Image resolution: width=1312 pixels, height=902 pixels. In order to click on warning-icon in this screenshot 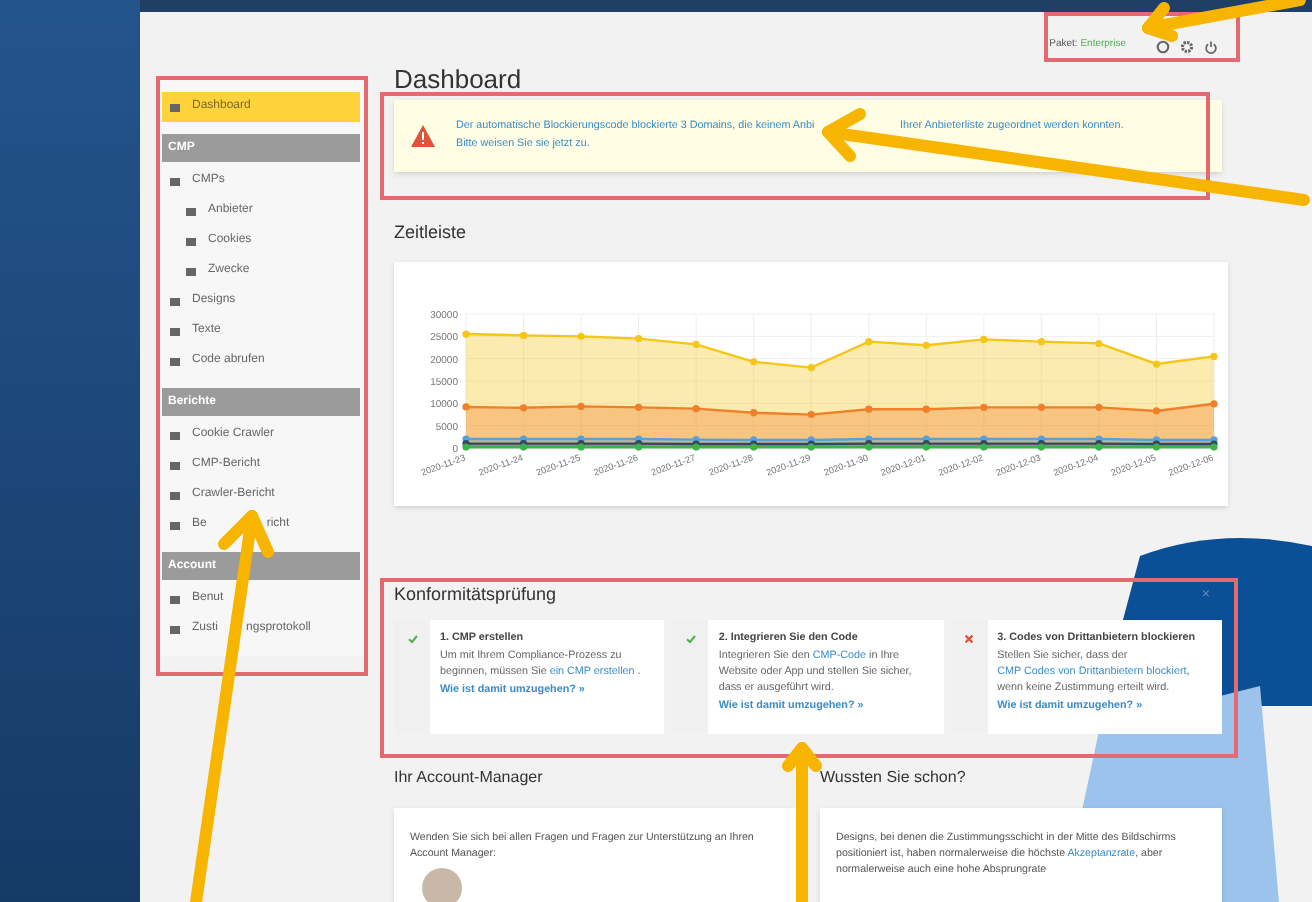, I will do `click(423, 136)`.